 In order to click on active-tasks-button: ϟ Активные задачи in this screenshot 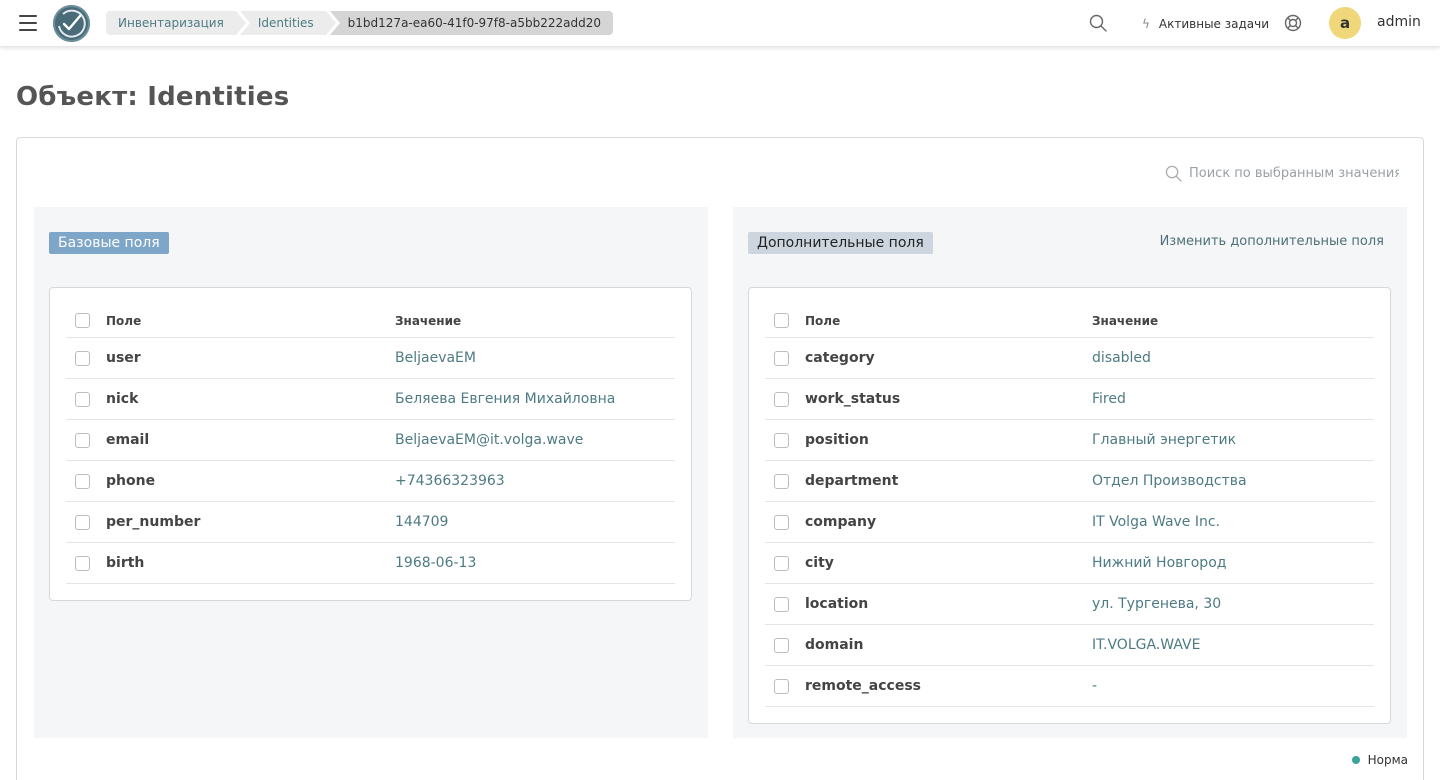, I will do `click(1205, 24)`.